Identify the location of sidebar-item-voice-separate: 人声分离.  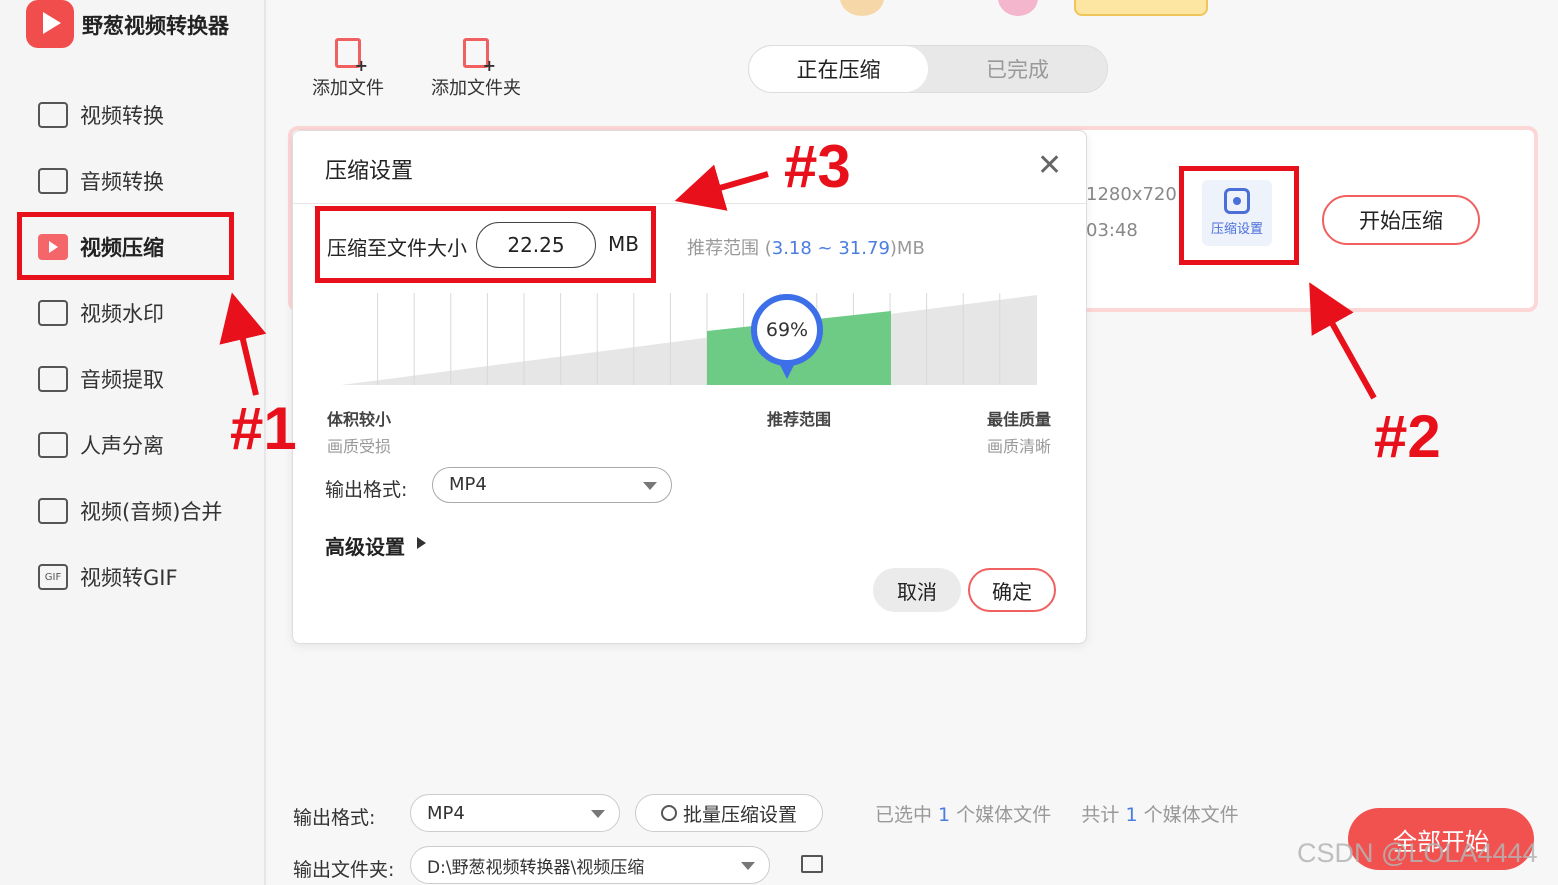
(101, 445).